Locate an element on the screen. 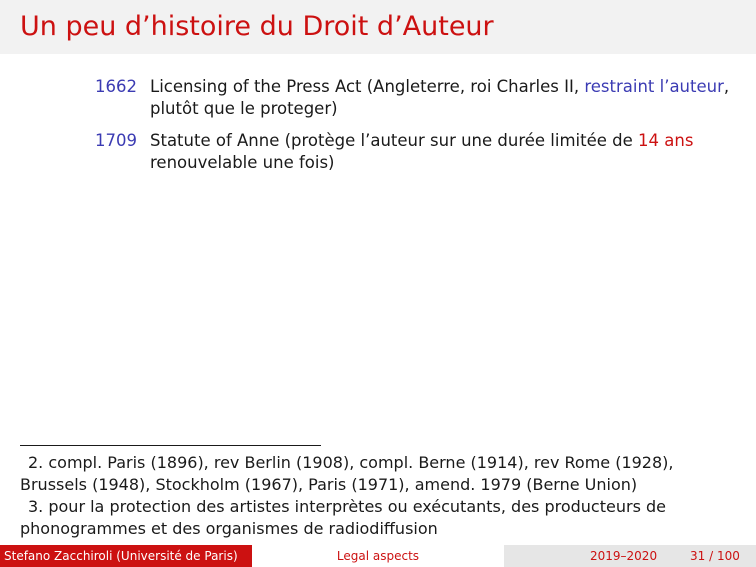 The image size is (756, 567). entry-year: 1662 is located at coordinates (116, 86).